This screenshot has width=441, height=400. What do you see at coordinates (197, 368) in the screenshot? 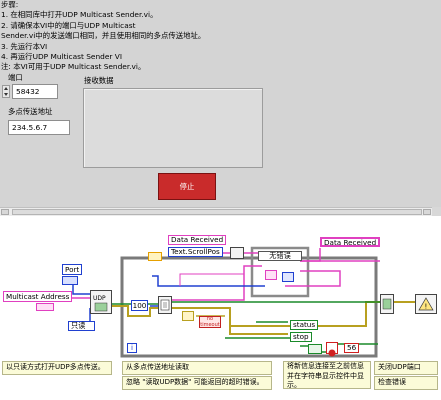
I see `comment-read: 从多点传送地址读取` at bounding box center [197, 368].